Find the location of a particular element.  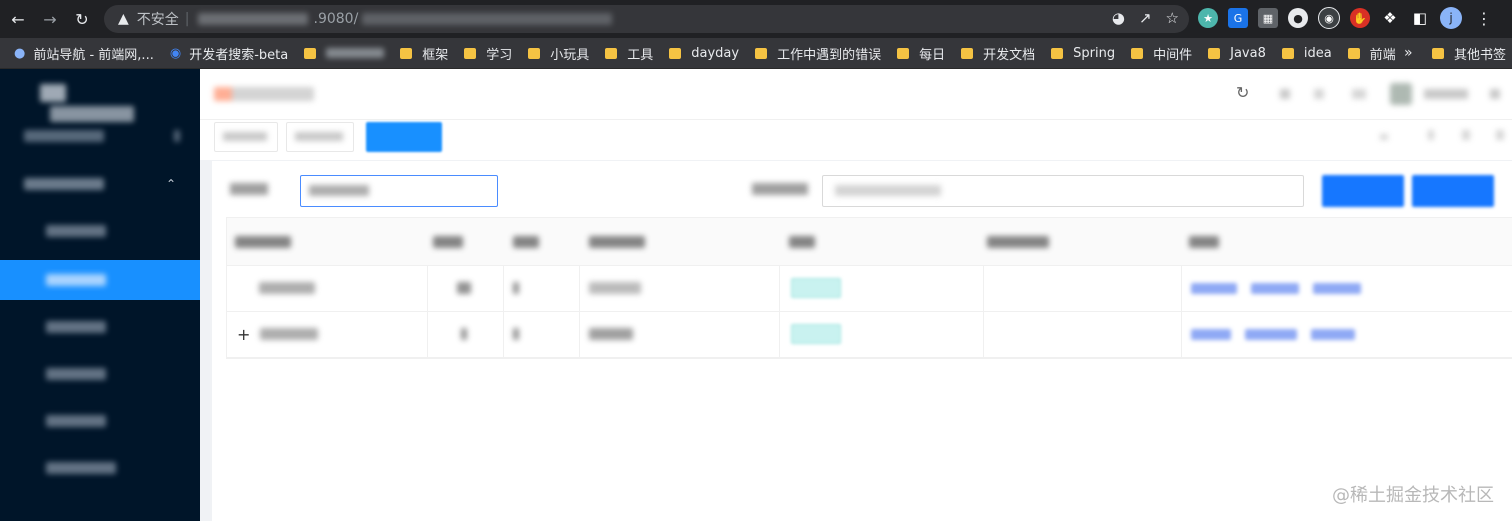

side-panel-icon: ◧ is located at coordinates (1420, 18).